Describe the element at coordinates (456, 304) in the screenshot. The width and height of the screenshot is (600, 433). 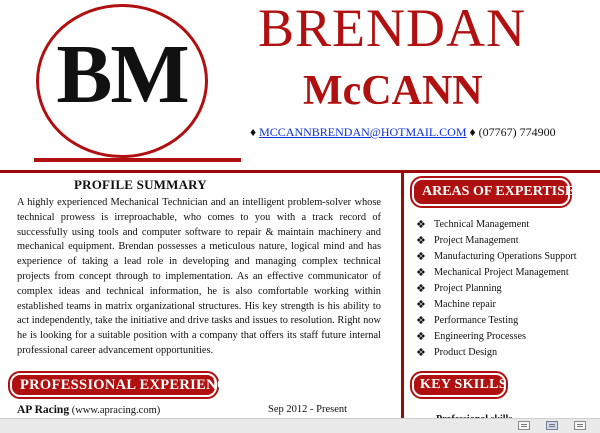
I see `list-item: ❖ Machine repair` at that location.